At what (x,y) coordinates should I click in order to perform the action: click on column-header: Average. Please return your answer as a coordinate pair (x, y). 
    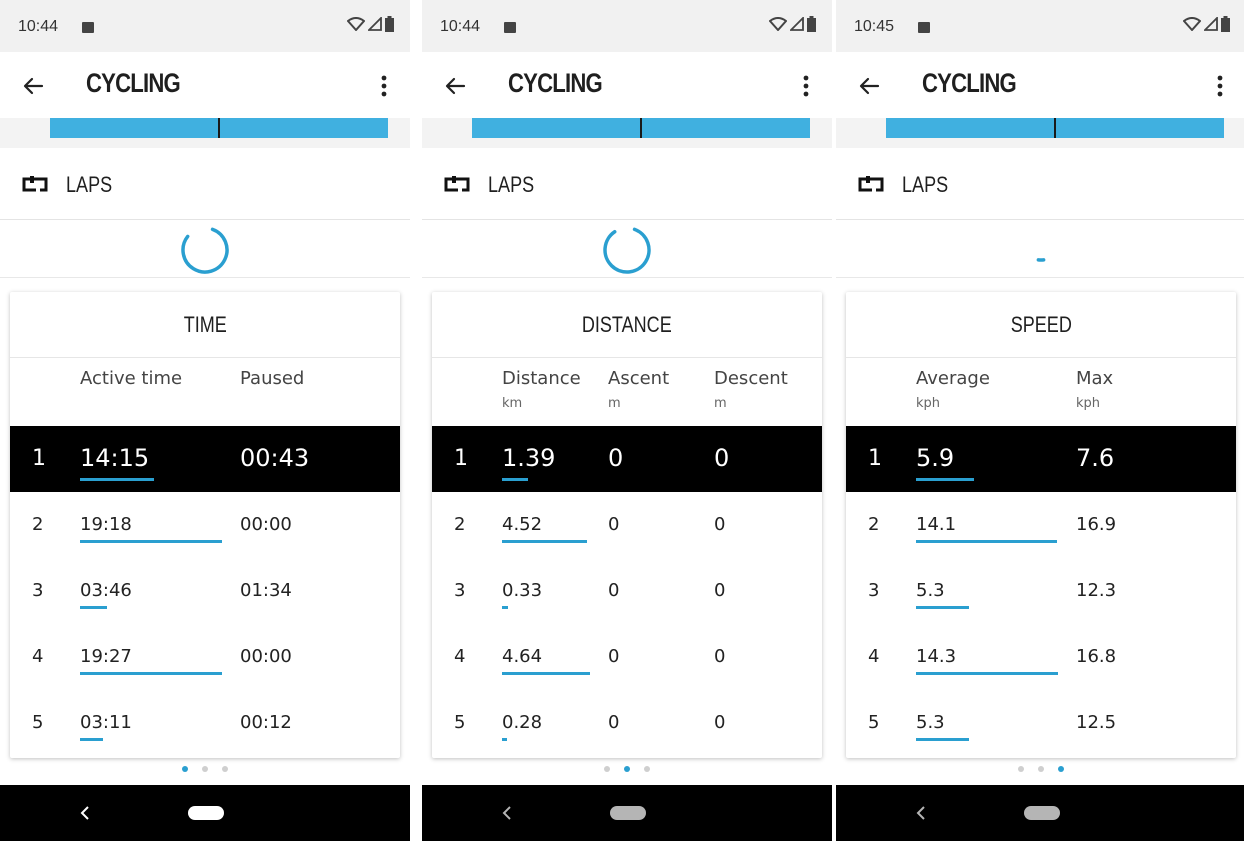
    Looking at the image, I should click on (953, 378).